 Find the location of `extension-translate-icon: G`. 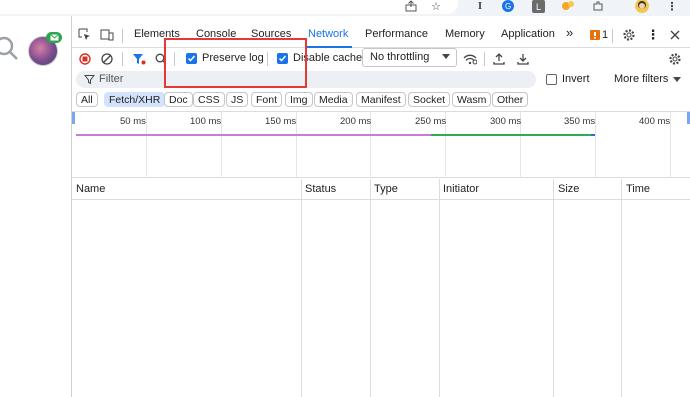

extension-translate-icon: G is located at coordinates (508, 7).